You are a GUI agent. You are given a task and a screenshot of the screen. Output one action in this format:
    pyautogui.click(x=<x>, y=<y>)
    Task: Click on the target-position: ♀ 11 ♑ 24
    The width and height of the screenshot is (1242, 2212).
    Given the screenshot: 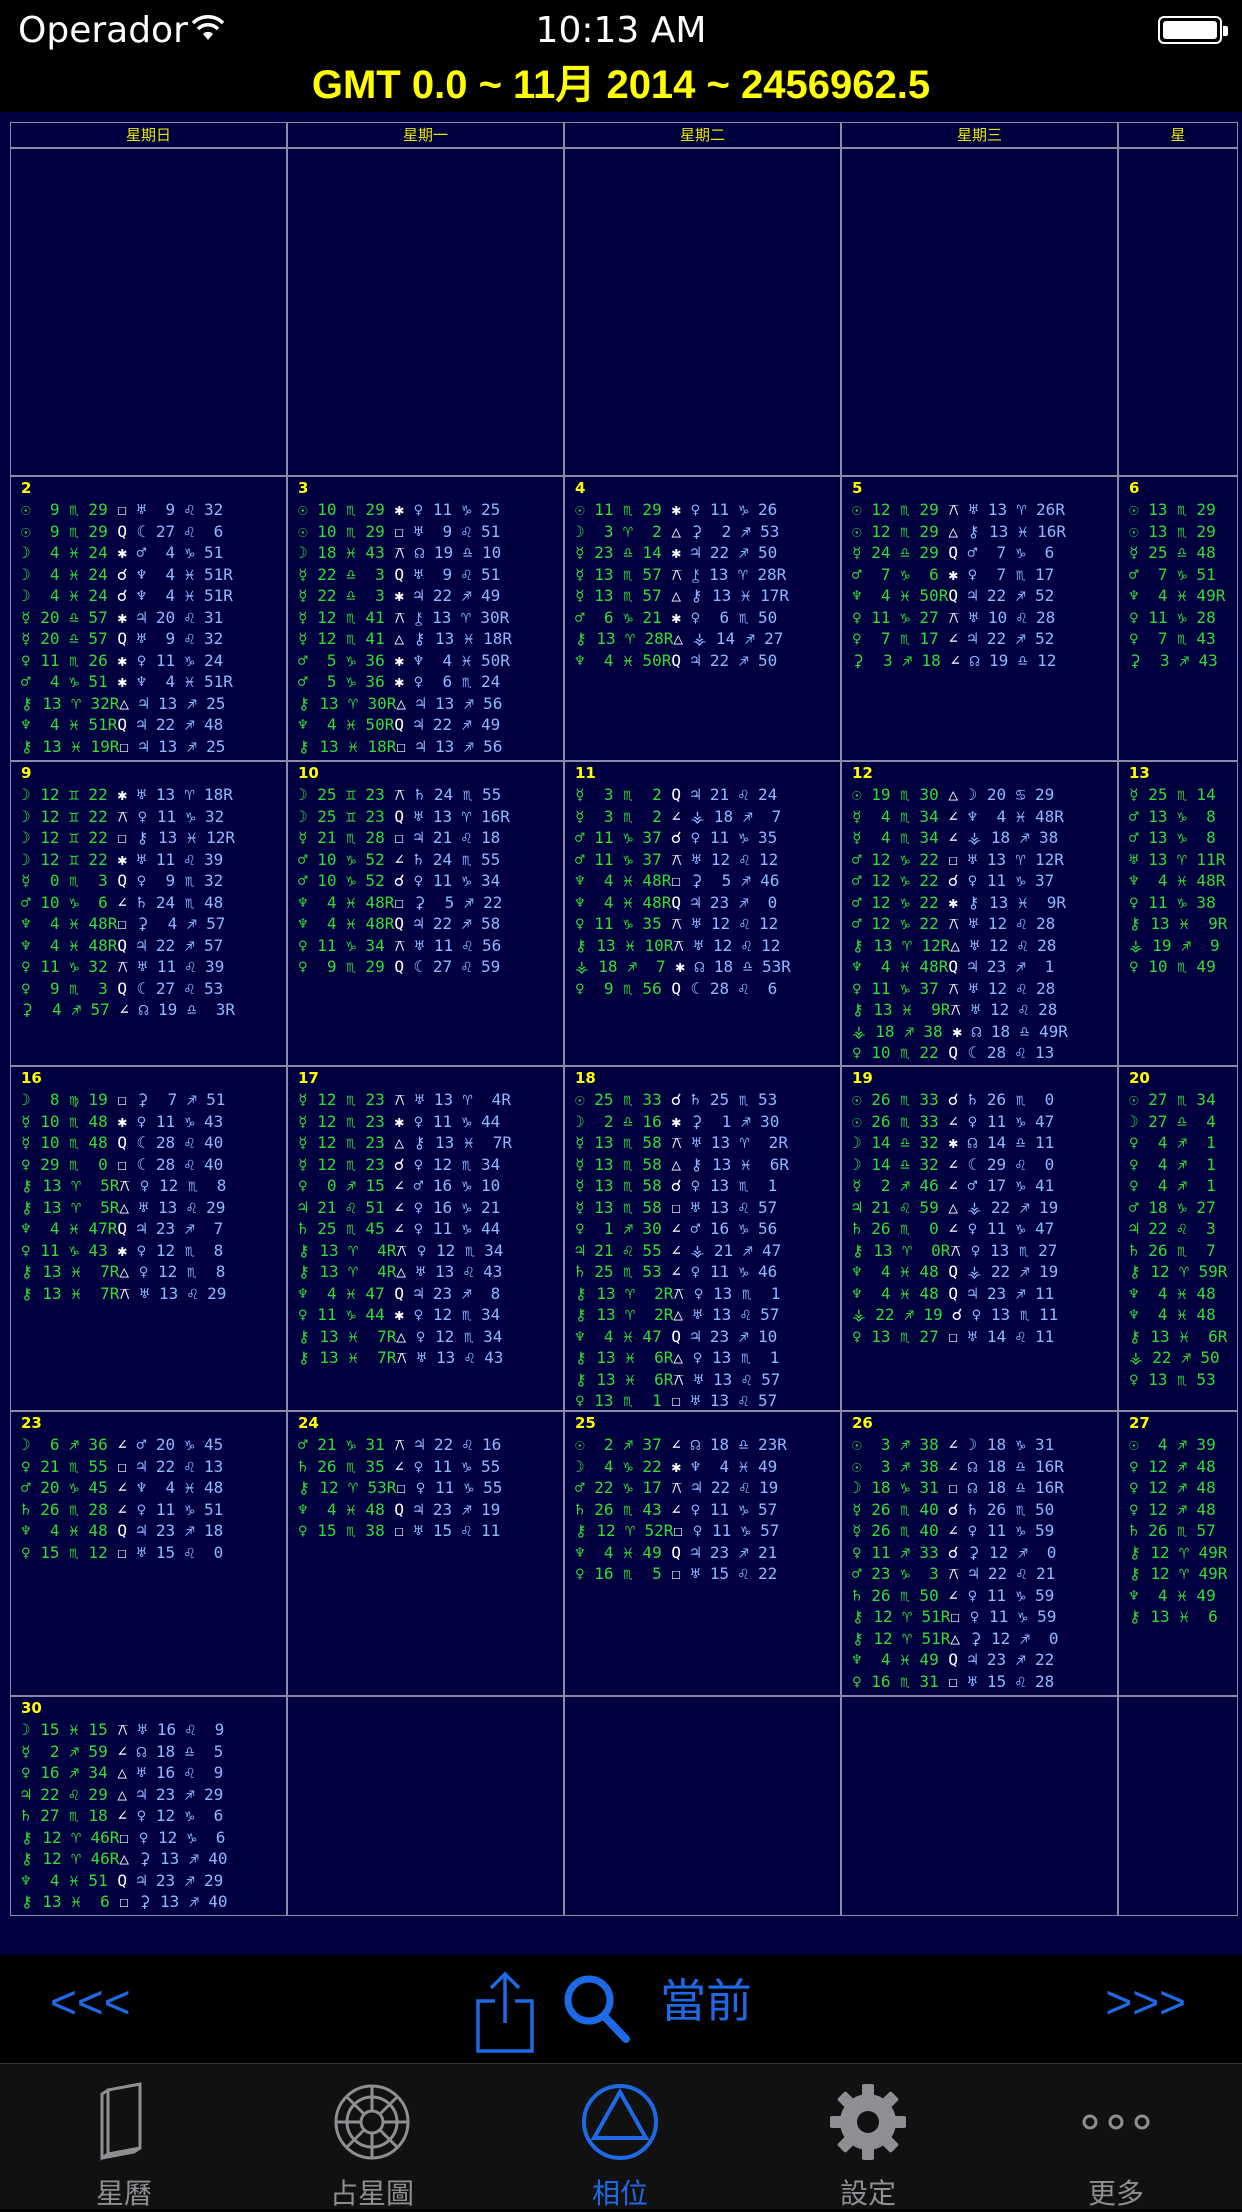 What is the action you would take?
    pyautogui.click(x=175, y=660)
    